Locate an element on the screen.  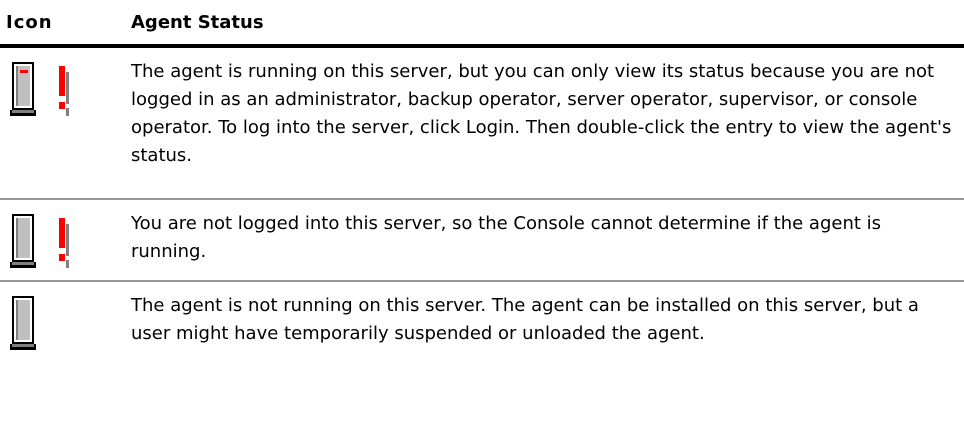
header-icon-column: Icon is located at coordinates (29, 22).